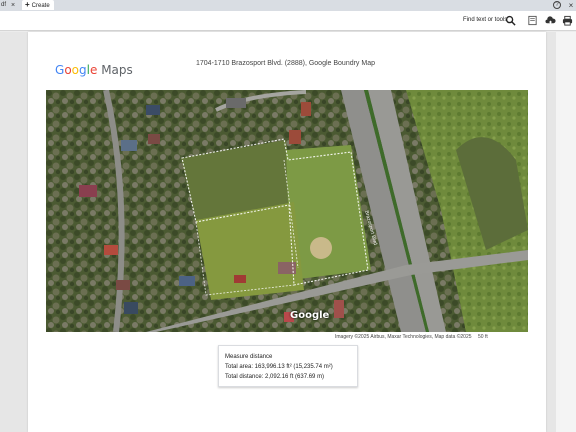 The image size is (576, 432). I want to click on tab-create-label: Create, so click(40, 6).